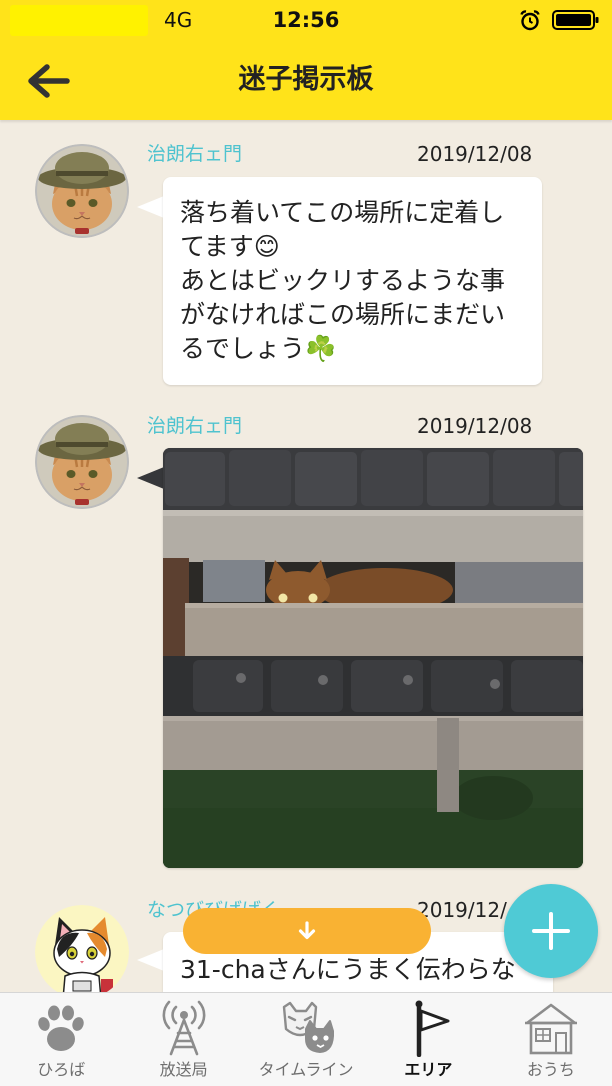  What do you see at coordinates (184, 1028) in the screenshot?
I see `broadcast-tower-icon` at bounding box center [184, 1028].